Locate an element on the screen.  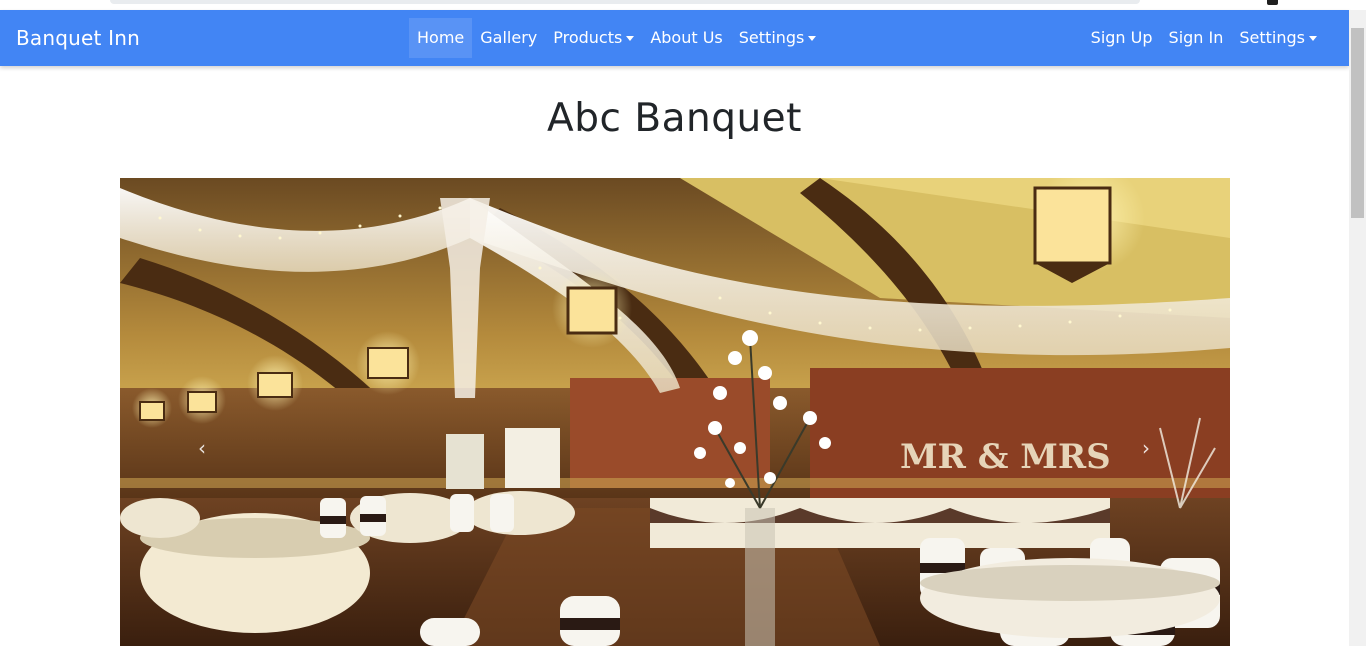
nav-gallery: Gallery is located at coordinates (508, 38).